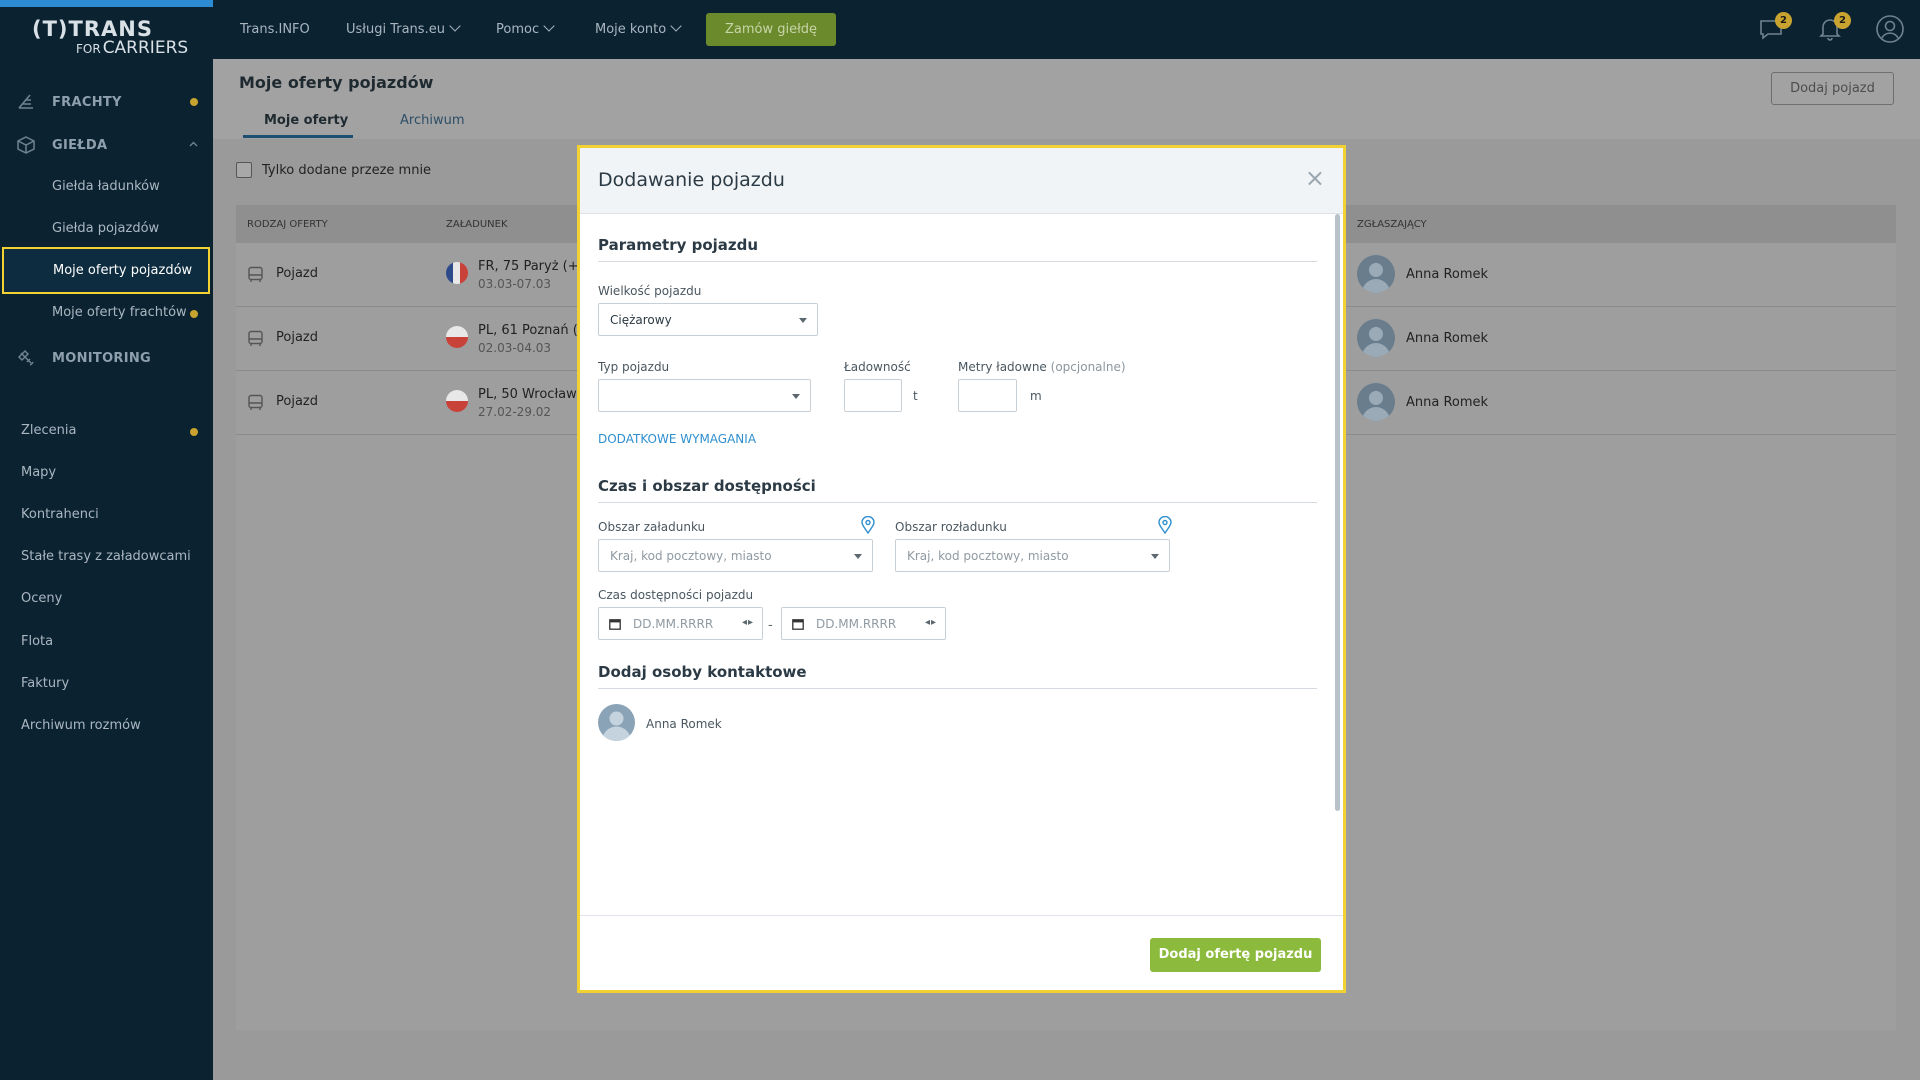 The width and height of the screenshot is (1920, 1080). What do you see at coordinates (106, 516) in the screenshot?
I see `sidebar-item-kontrahenci: Kontrahenci` at bounding box center [106, 516].